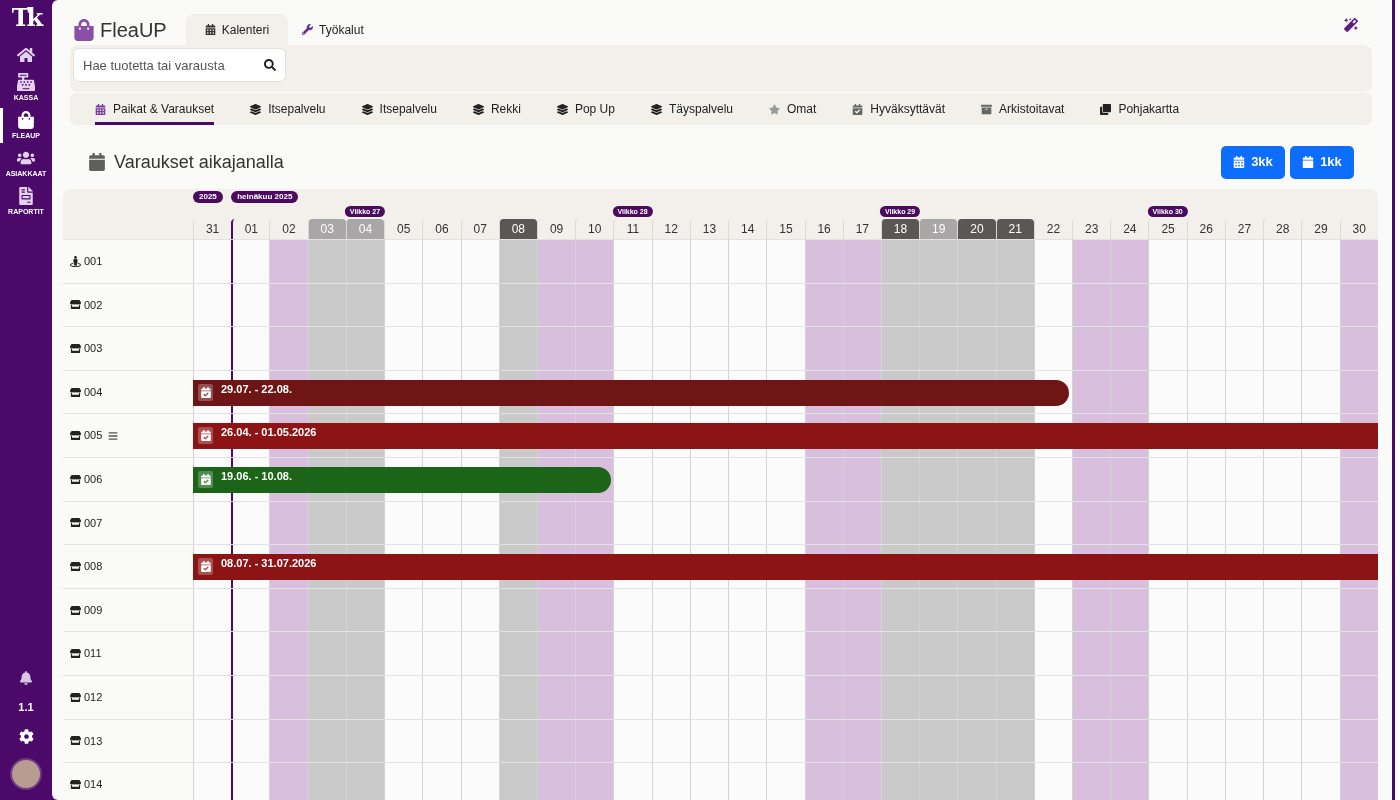 The height and width of the screenshot is (800, 1400). Describe the element at coordinates (113, 435) in the screenshot. I see `list-icon` at that location.